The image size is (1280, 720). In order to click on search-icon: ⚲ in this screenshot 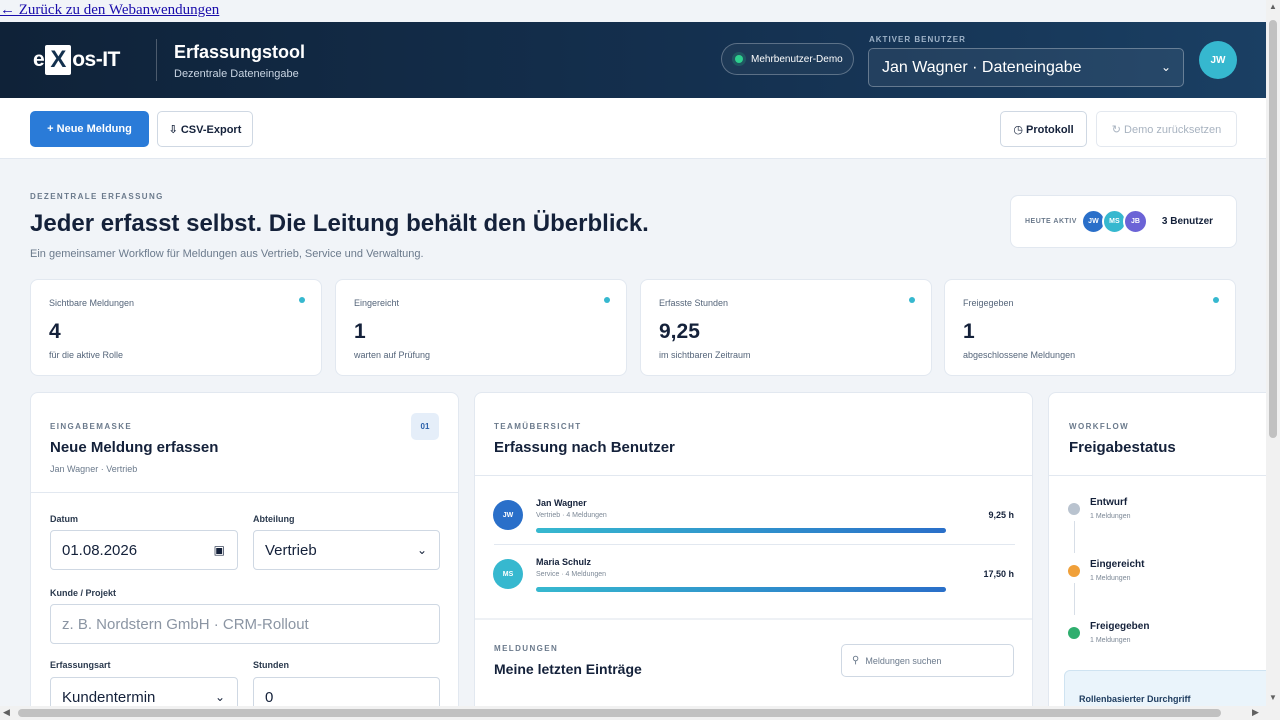, I will do `click(856, 660)`.